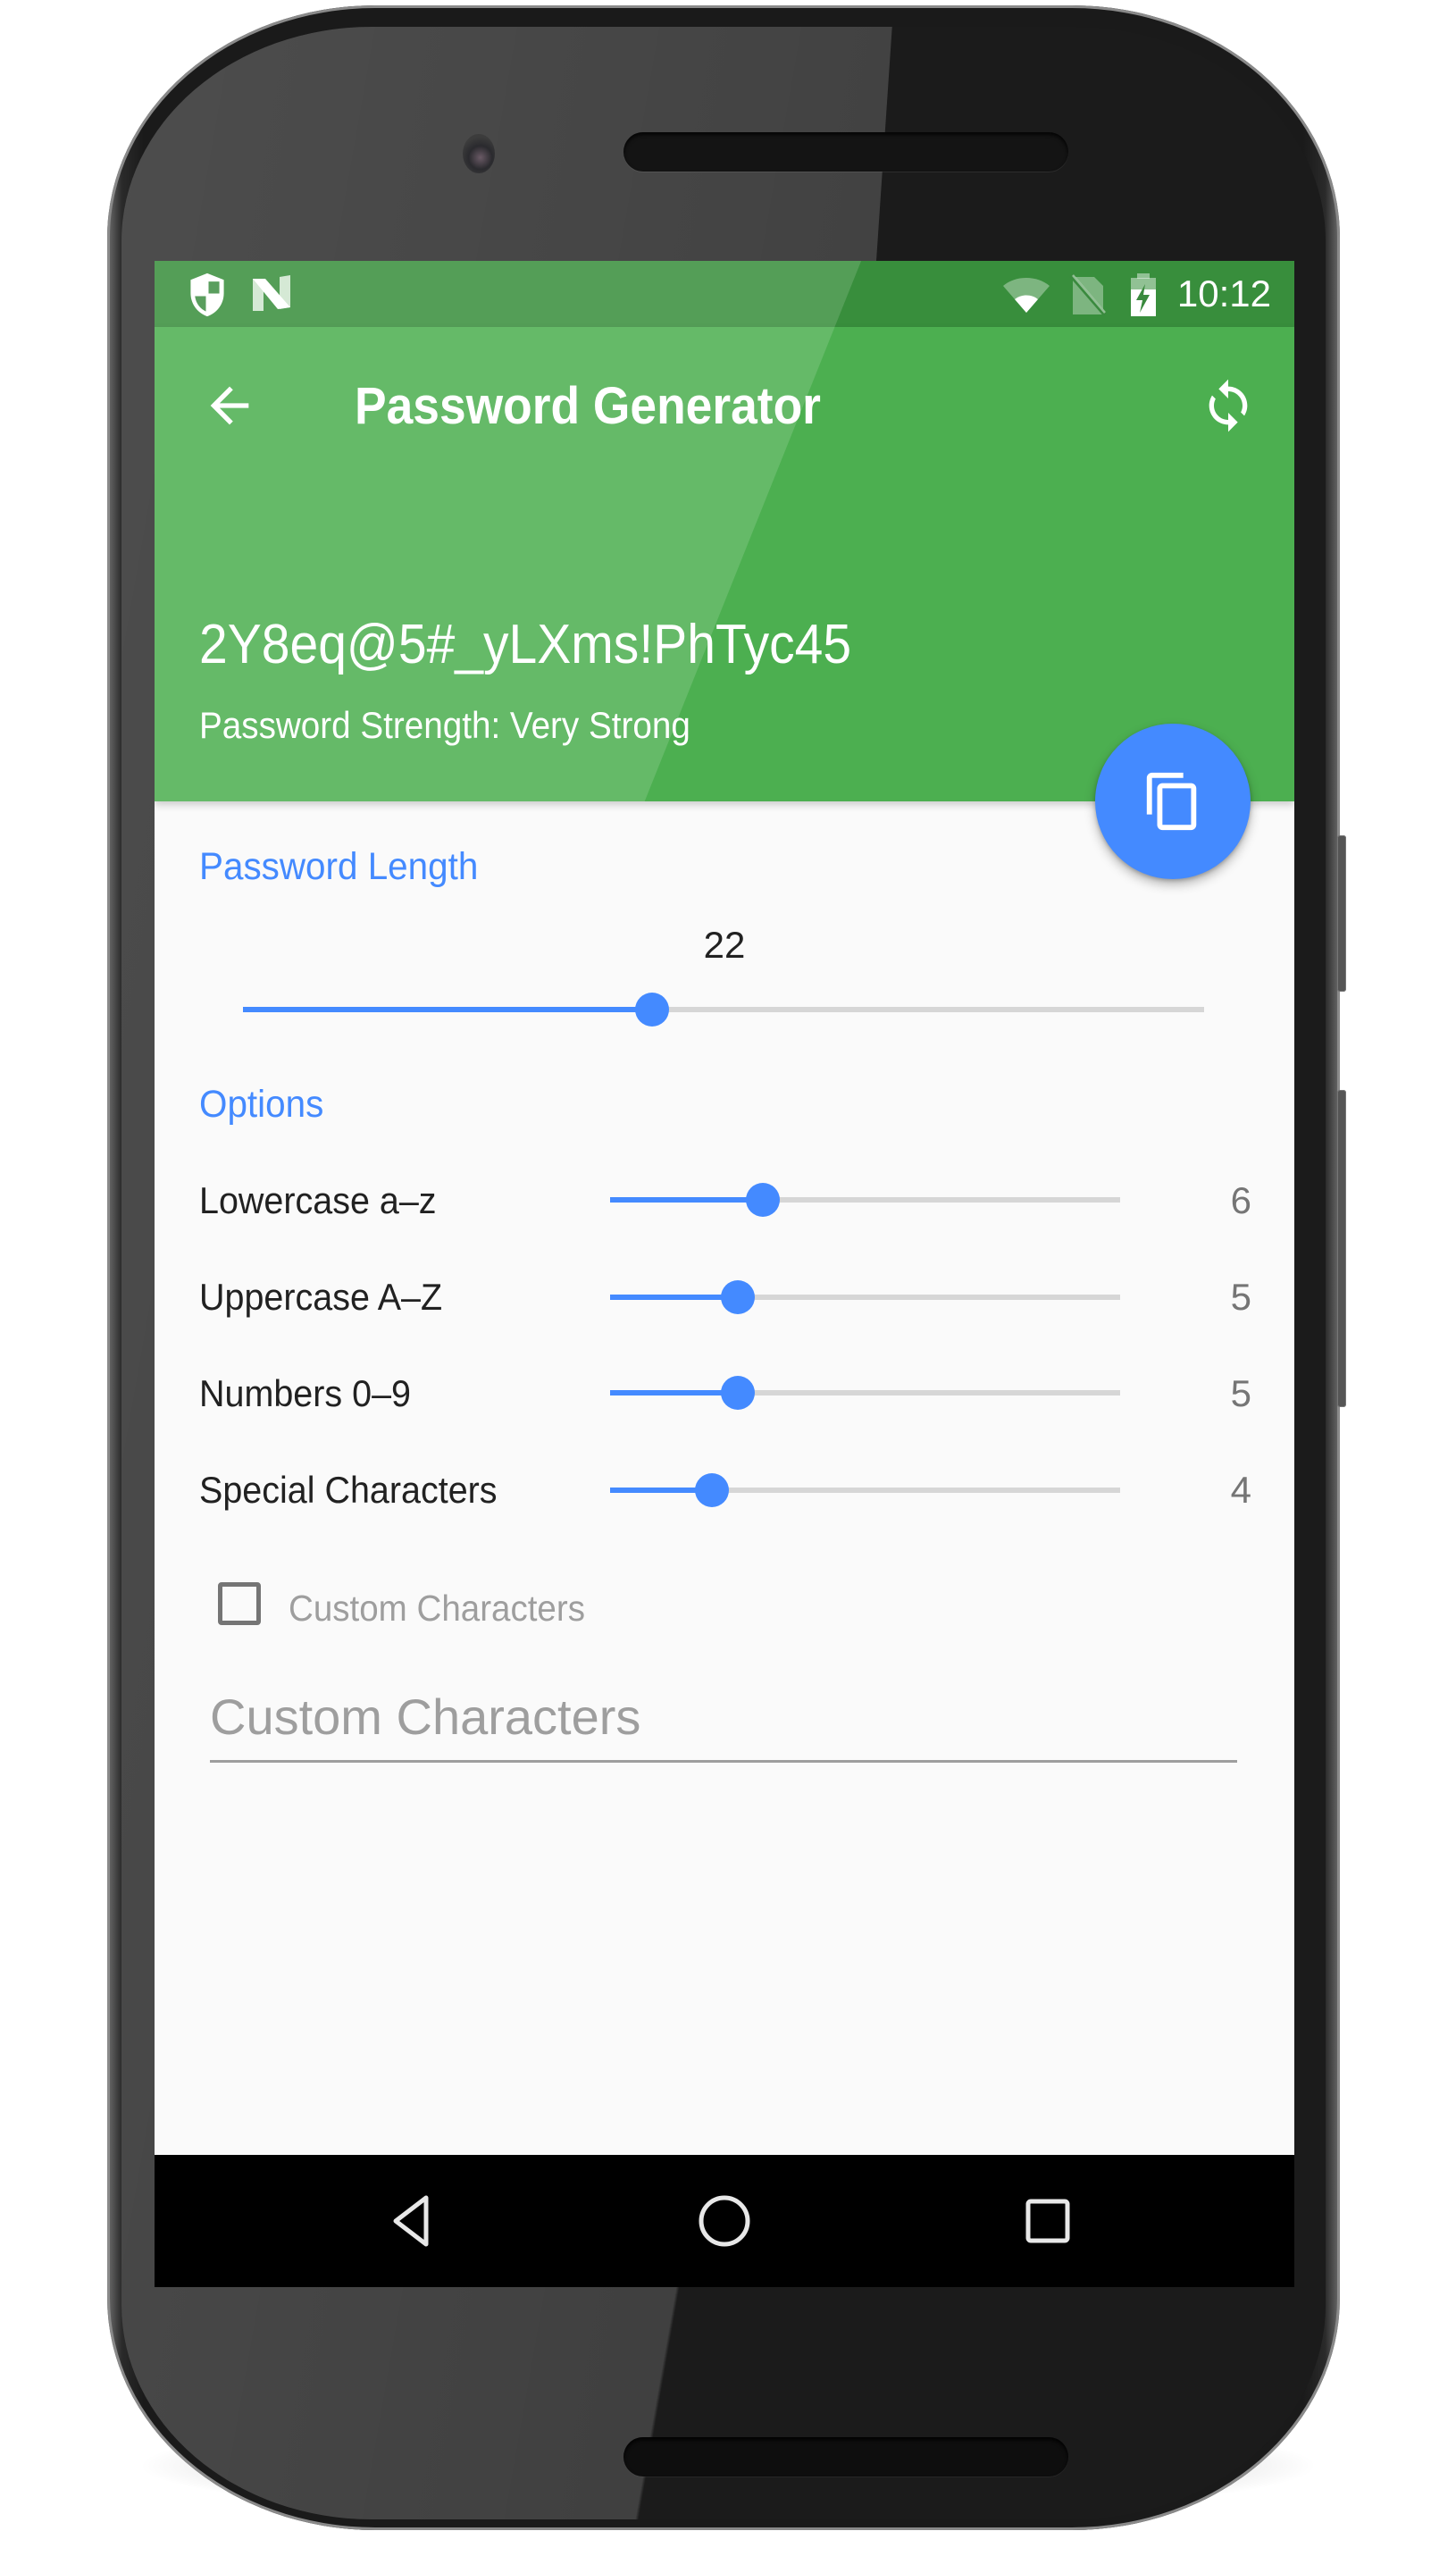 The height and width of the screenshot is (2573, 1456). I want to click on password-length-value: 22, so click(724, 945).